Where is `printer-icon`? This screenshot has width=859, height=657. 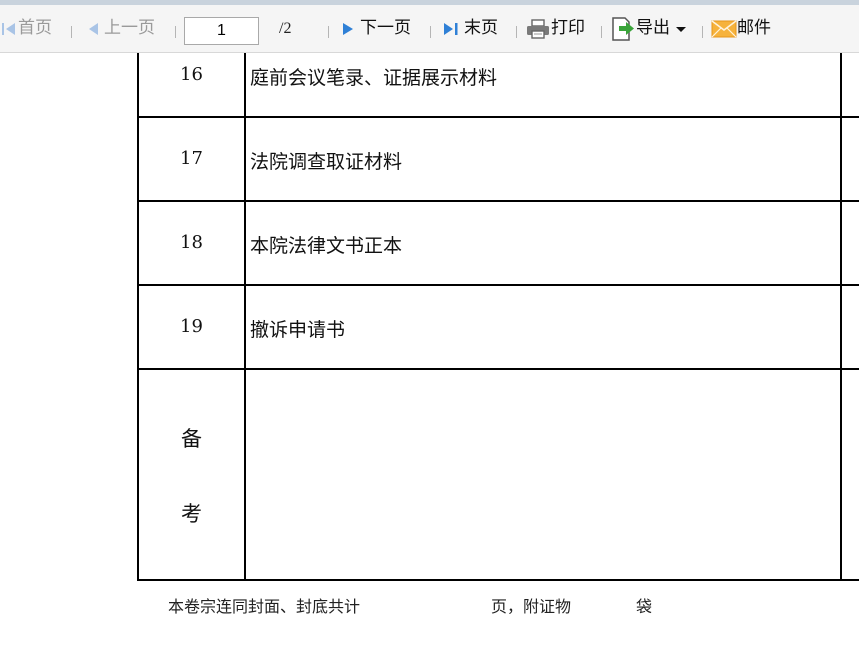 printer-icon is located at coordinates (538, 28).